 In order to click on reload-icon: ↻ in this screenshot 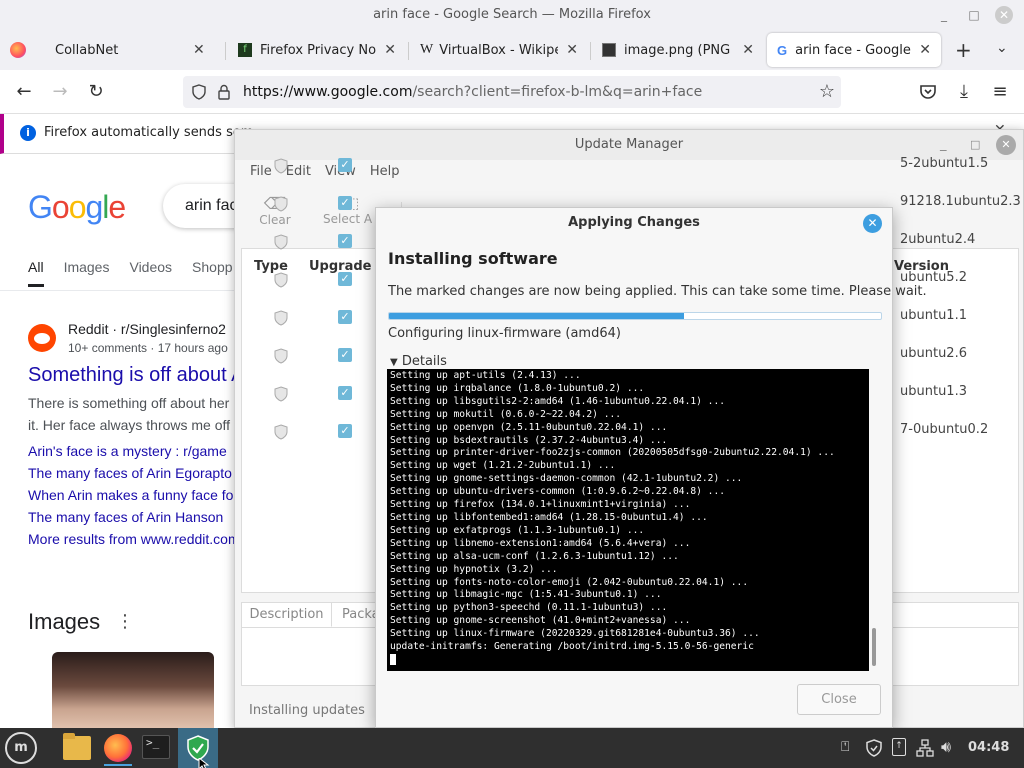, I will do `click(96, 92)`.